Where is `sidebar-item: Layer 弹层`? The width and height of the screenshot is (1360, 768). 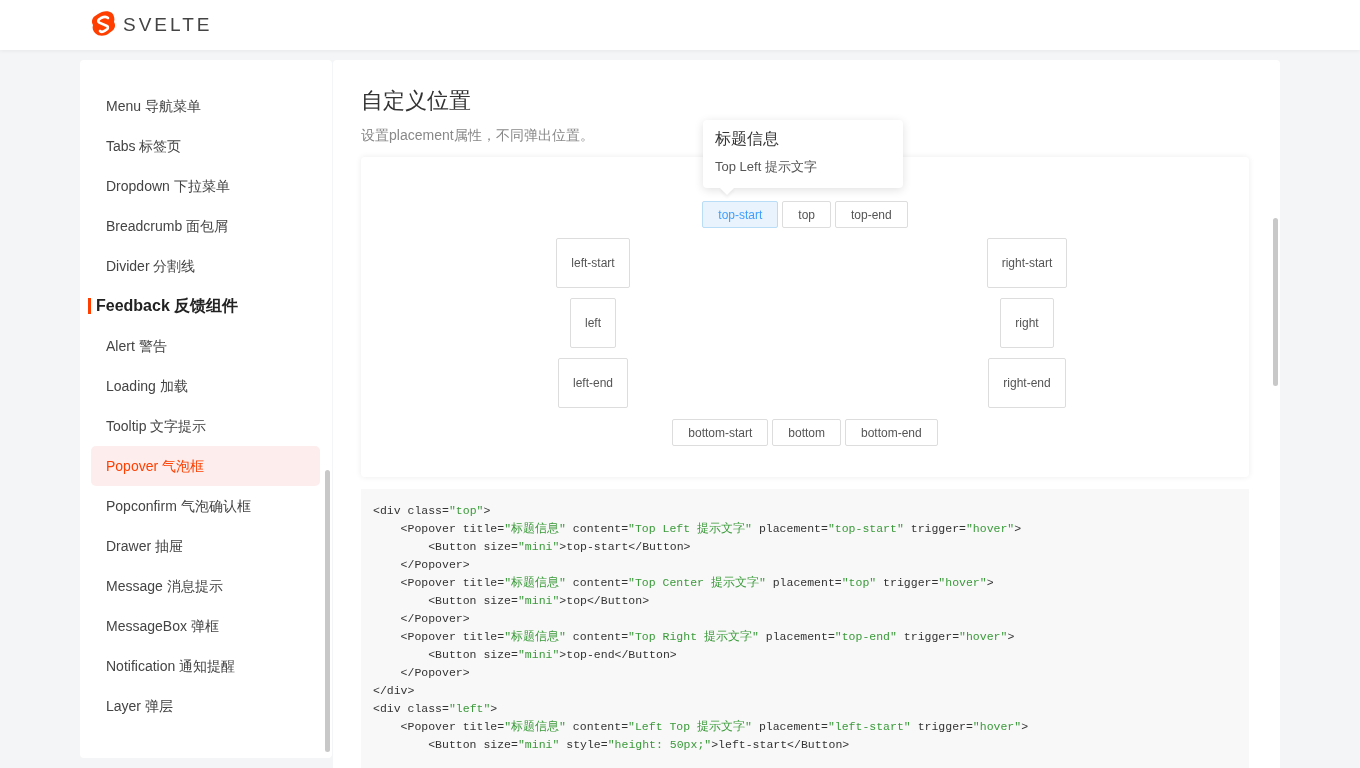
sidebar-item: Layer 弹层 is located at coordinates (205, 706).